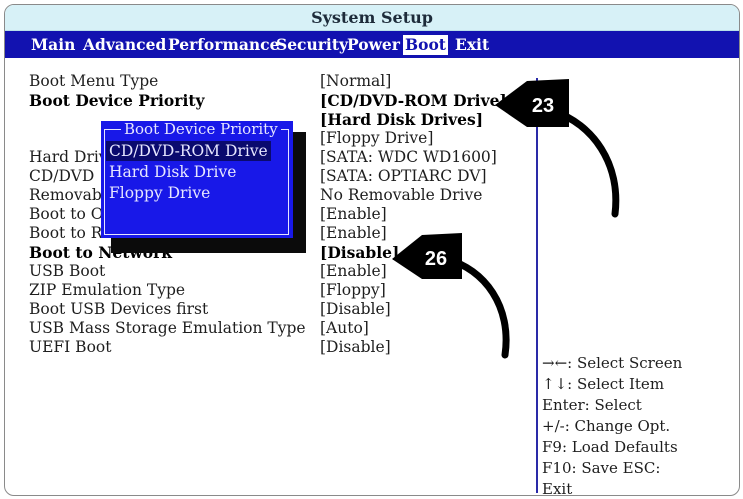  What do you see at coordinates (124, 45) in the screenshot?
I see `menu-advanced: Advanced` at bounding box center [124, 45].